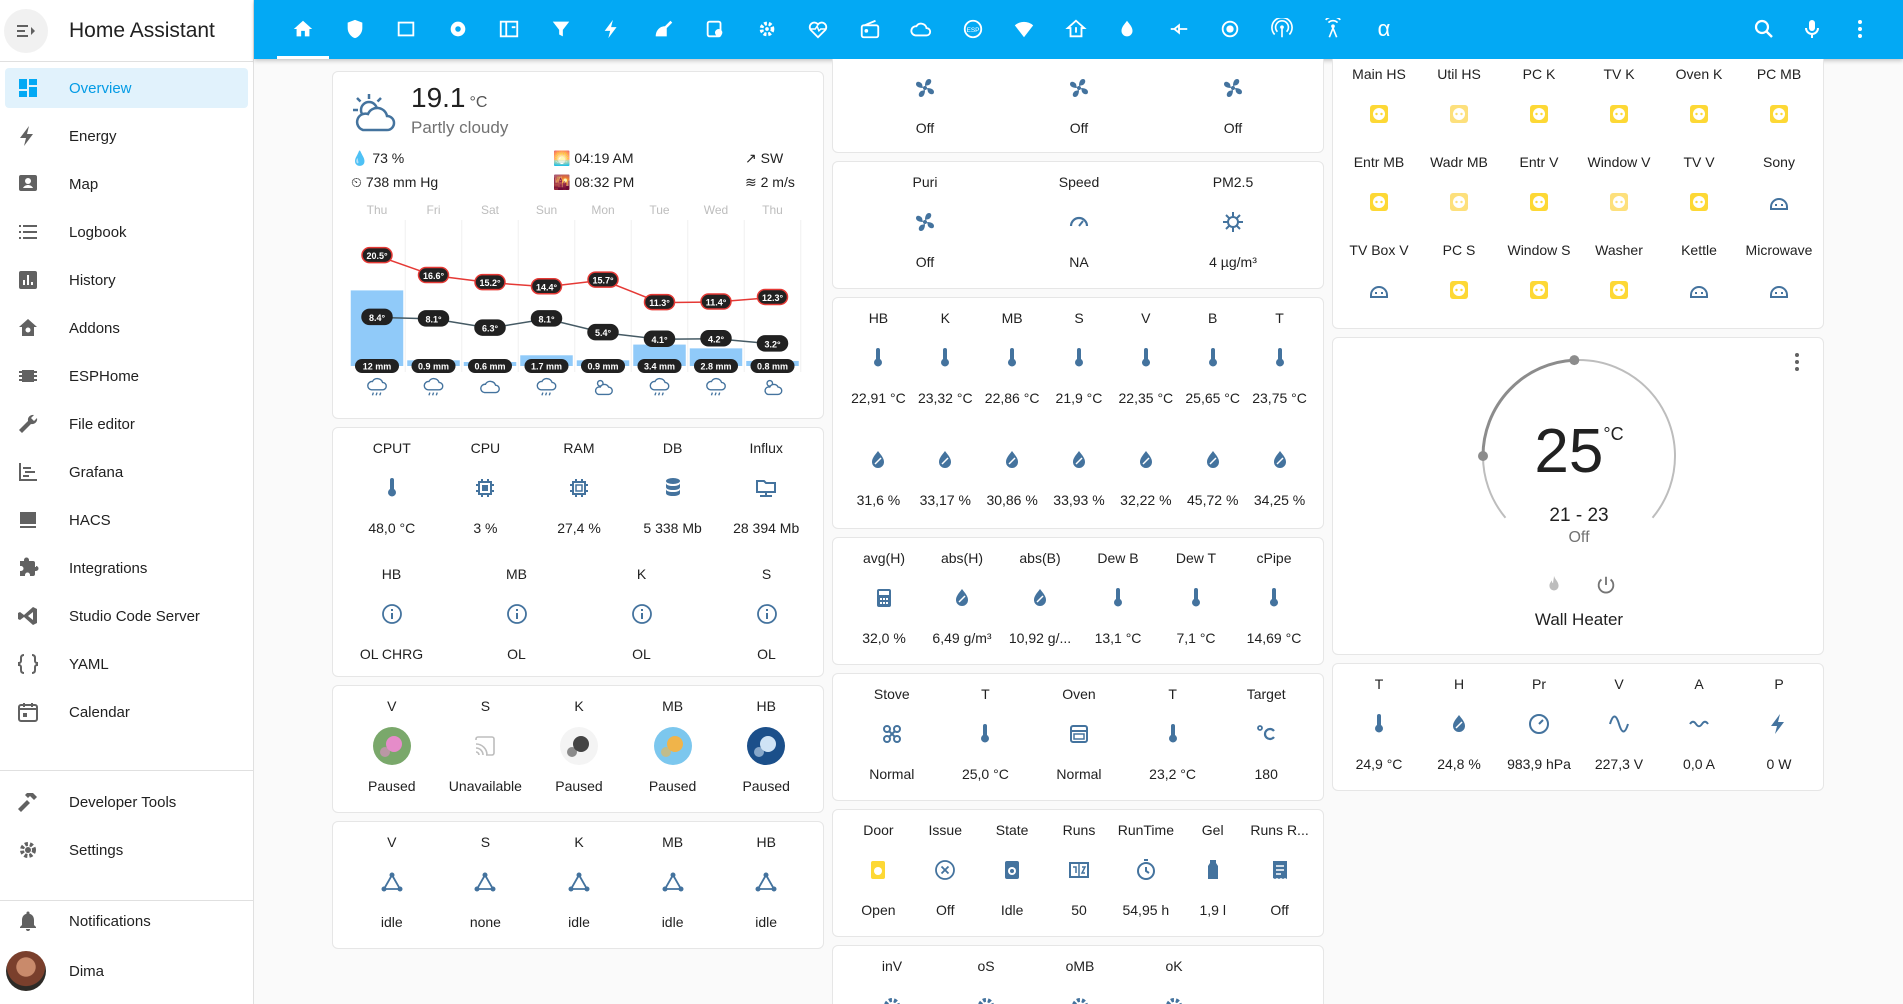 This screenshot has width=1903, height=1004. What do you see at coordinates (1230, 29) in the screenshot?
I see `tab-circle-dot` at bounding box center [1230, 29].